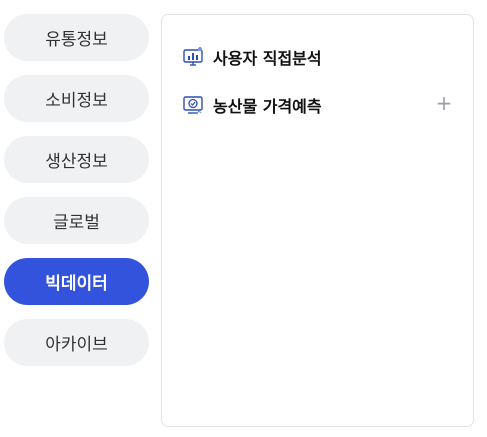 The height and width of the screenshot is (437, 487). What do you see at coordinates (76, 342) in the screenshot?
I see `category-archive: 아카이브` at bounding box center [76, 342].